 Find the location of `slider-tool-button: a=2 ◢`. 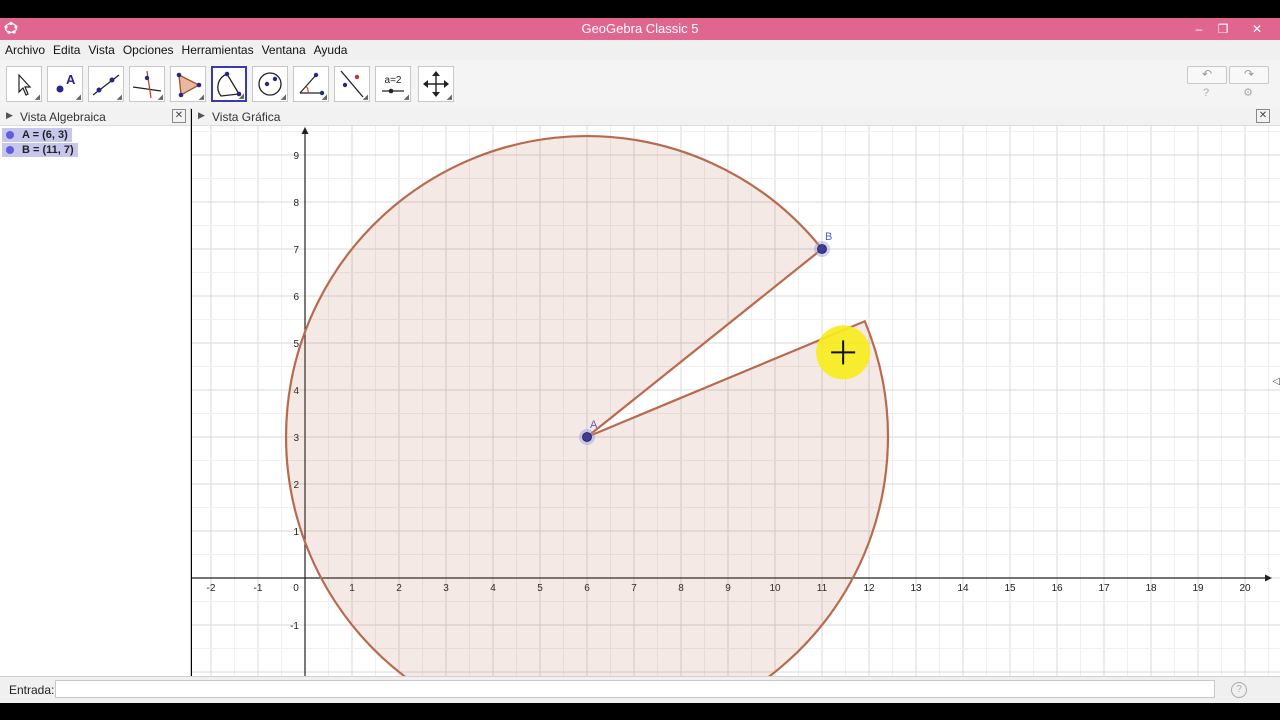

slider-tool-button: a=2 ◢ is located at coordinates (393, 84).